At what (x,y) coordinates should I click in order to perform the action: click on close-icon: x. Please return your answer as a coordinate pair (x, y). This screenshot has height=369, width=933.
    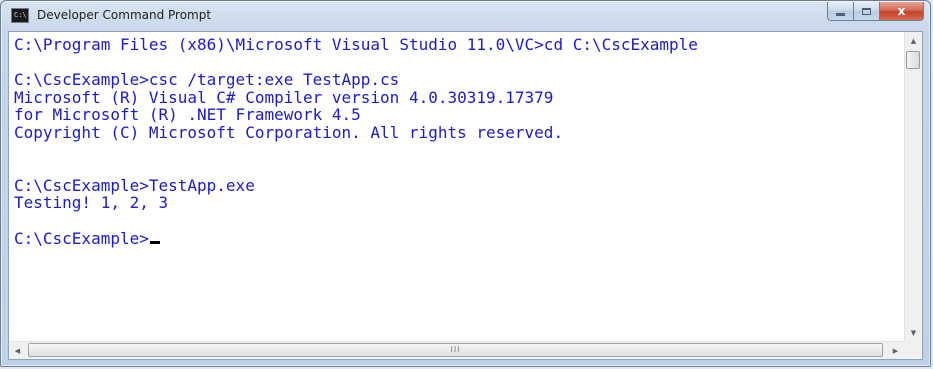
    Looking at the image, I should click on (901, 11).